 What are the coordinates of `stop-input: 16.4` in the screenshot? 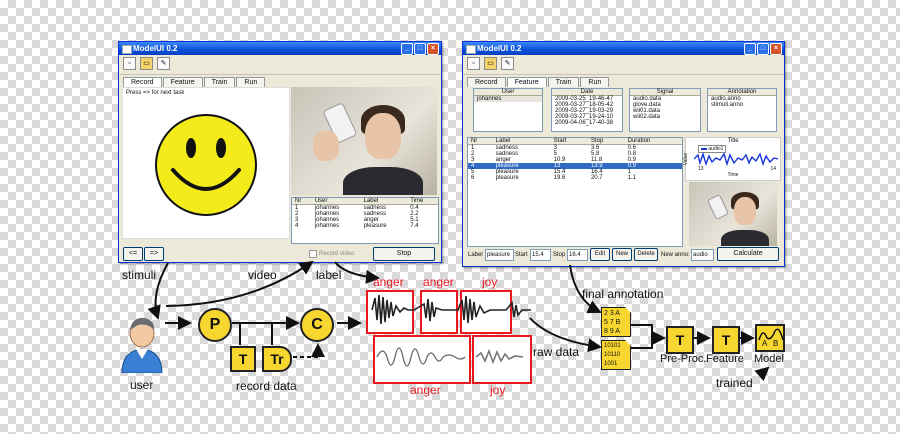 It's located at (577, 255).